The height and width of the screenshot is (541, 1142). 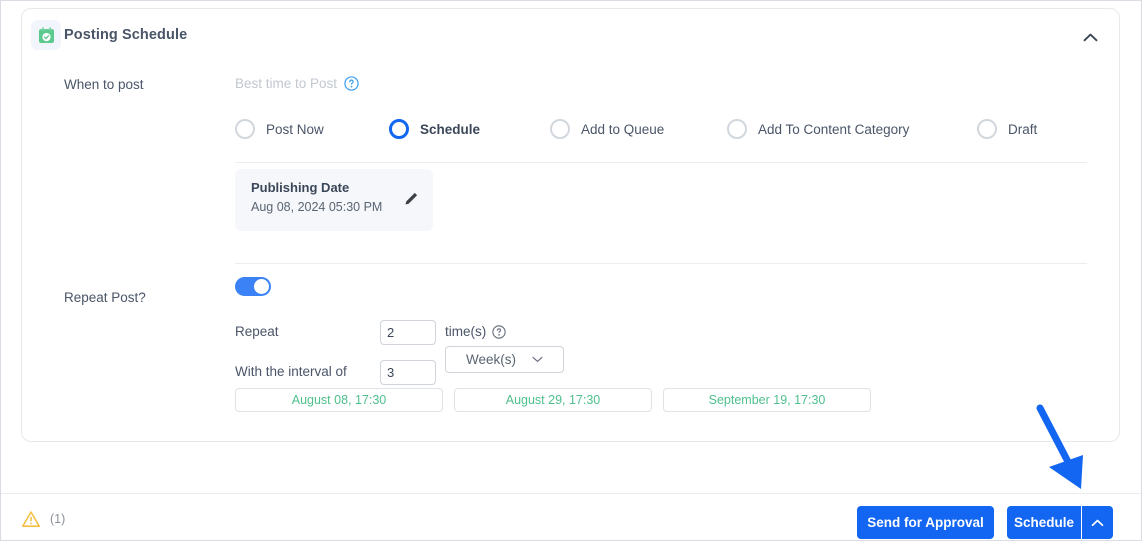 What do you see at coordinates (104, 84) in the screenshot?
I see `when-to-post-label: When to post` at bounding box center [104, 84].